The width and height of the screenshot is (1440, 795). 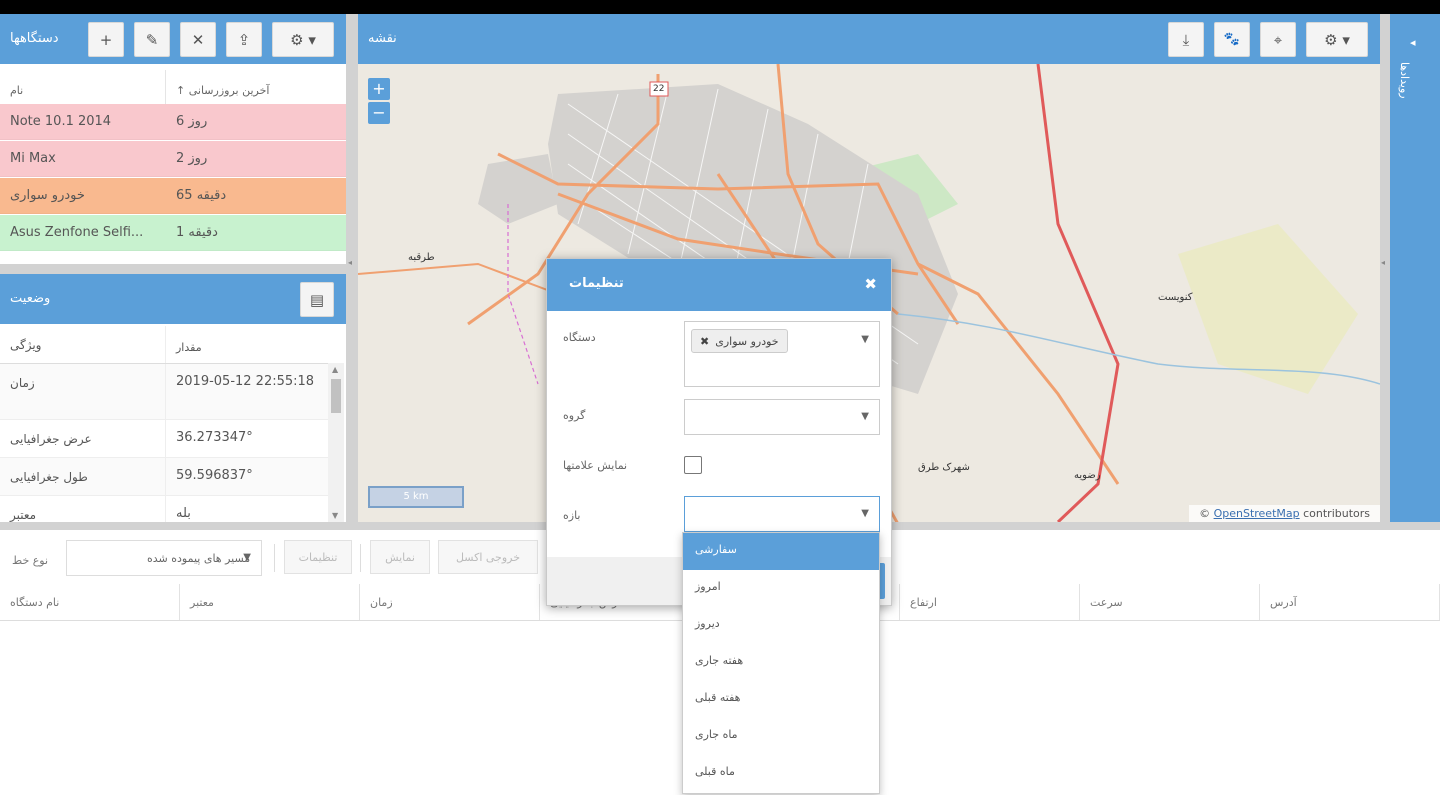 What do you see at coordinates (781, 625) in the screenshot?
I see `period-option: دیروز` at bounding box center [781, 625].